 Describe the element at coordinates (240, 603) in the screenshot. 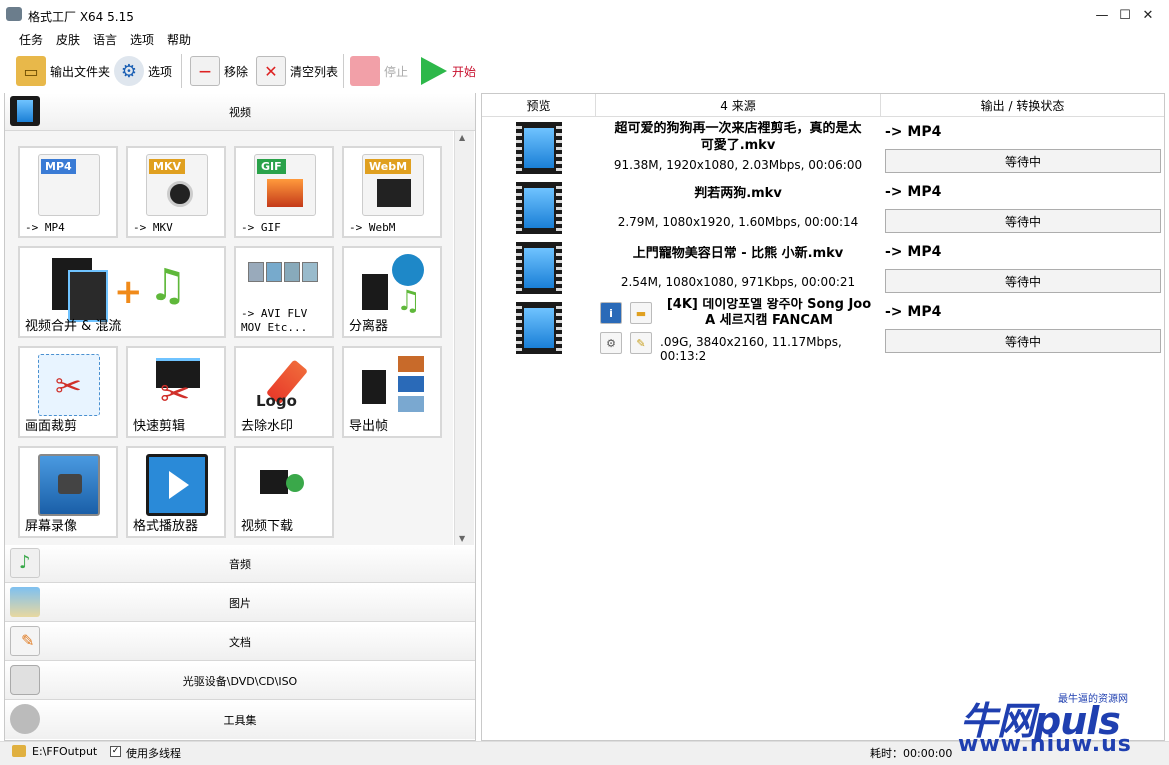

I see `category-image: 图片` at that location.